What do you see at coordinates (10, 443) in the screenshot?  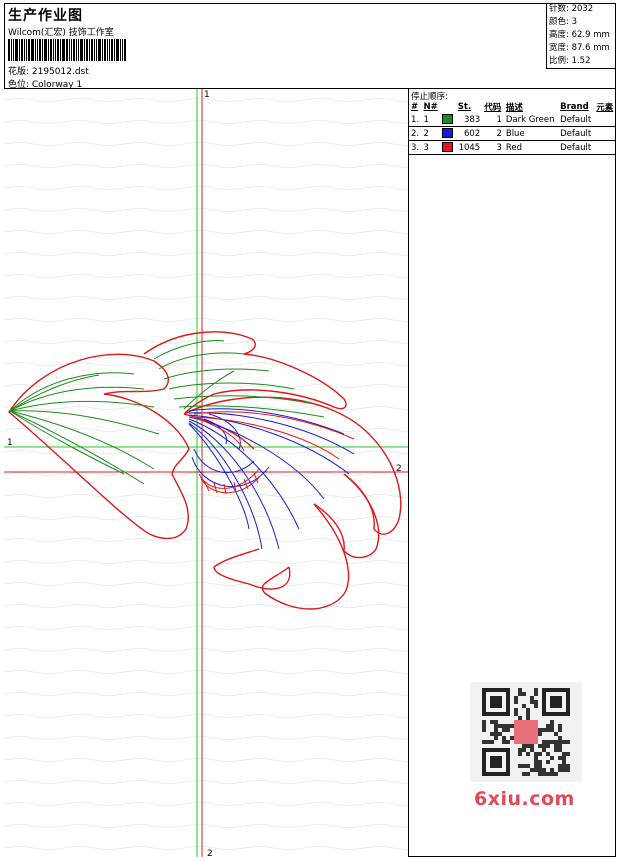 I see `axis-marker-left: 1` at bounding box center [10, 443].